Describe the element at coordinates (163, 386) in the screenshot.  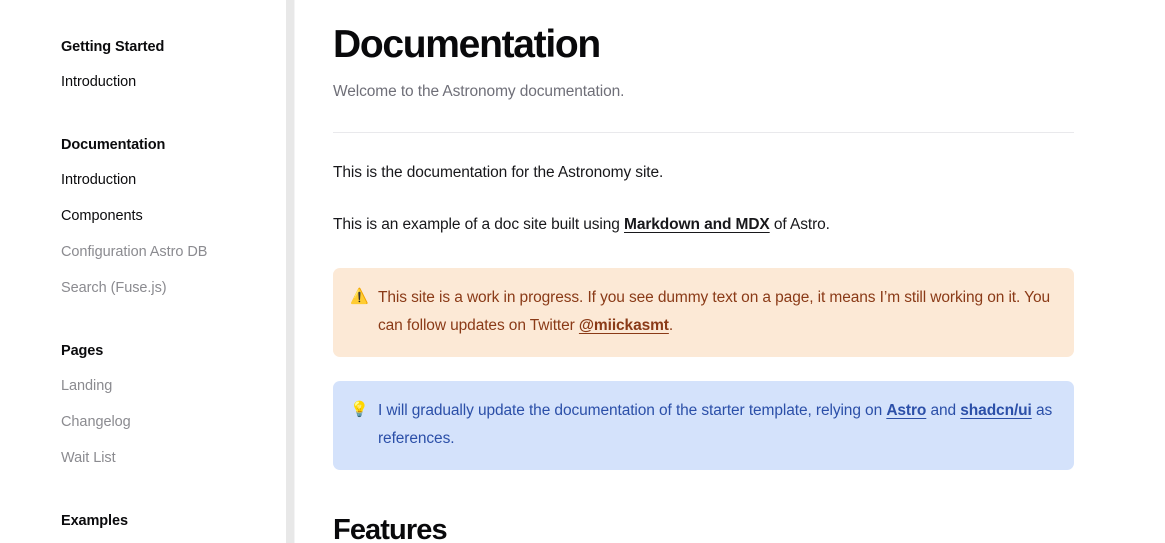
I see `sidebar-item-landing: Landing` at that location.